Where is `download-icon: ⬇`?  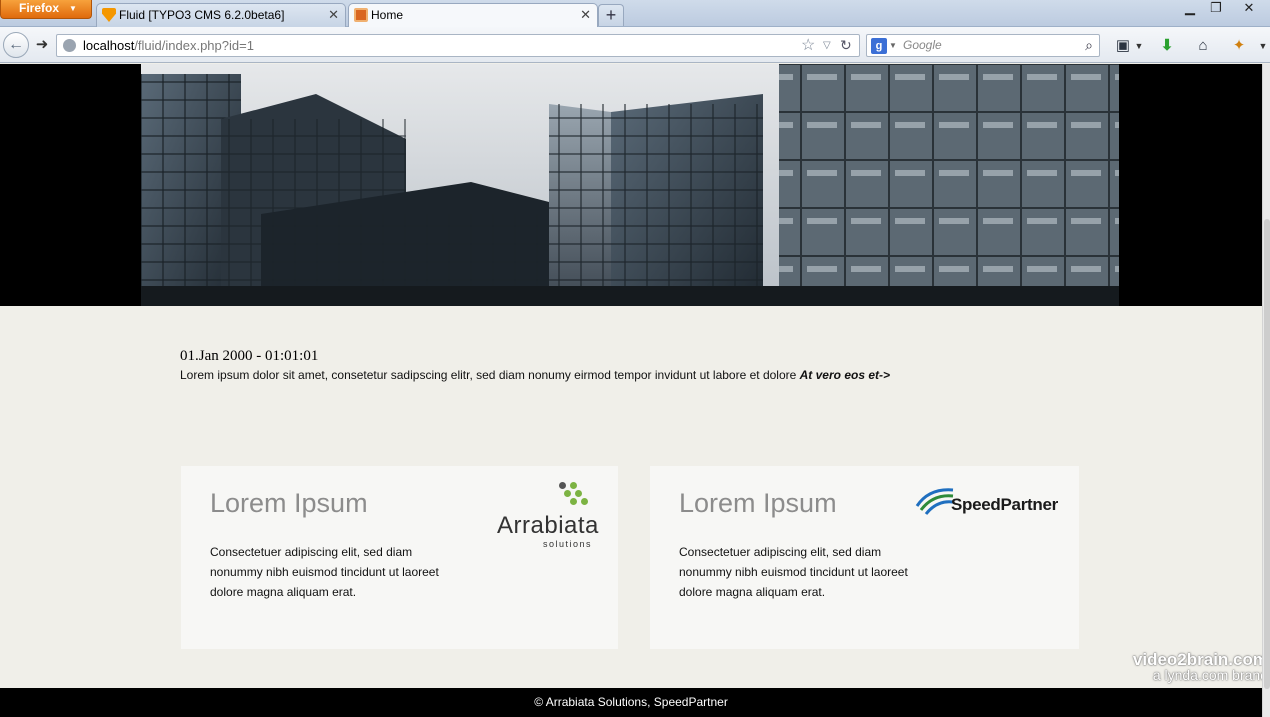
download-icon: ⬇ is located at coordinates (1167, 46).